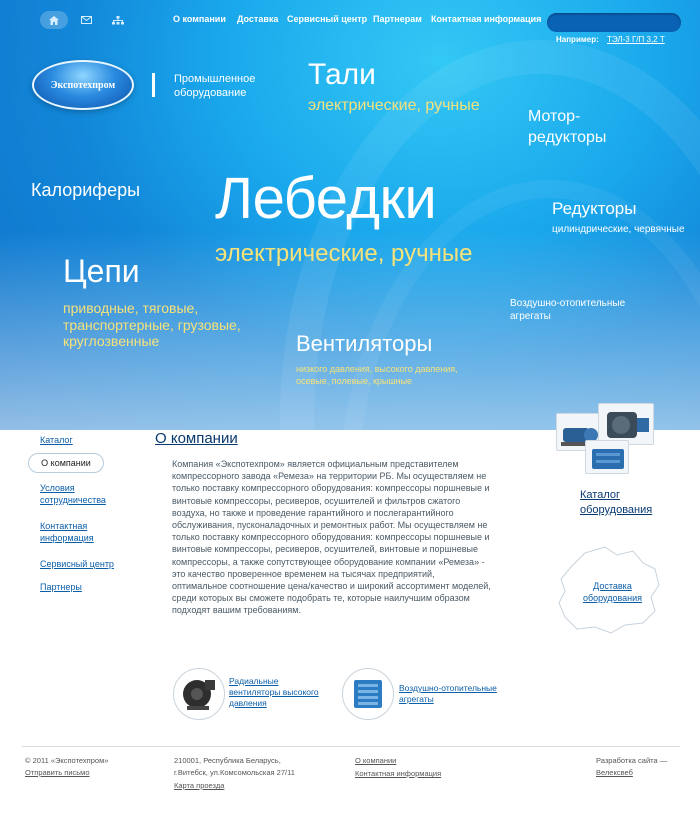 This screenshot has height=815, width=700. Describe the element at coordinates (636, 39) in the screenshot. I see `search-example-link: ТЭЛ-3 Г/П 3,2 Т` at that location.